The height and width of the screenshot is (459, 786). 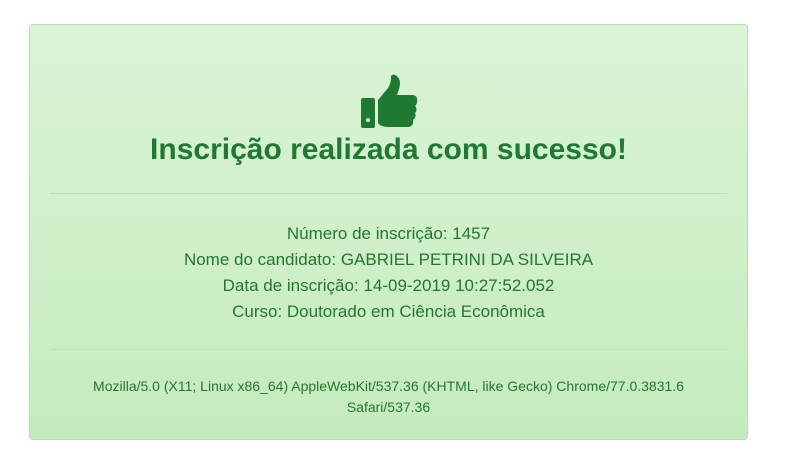 What do you see at coordinates (388, 149) in the screenshot?
I see `success-heading: Inscrição realizada com sucesso!` at bounding box center [388, 149].